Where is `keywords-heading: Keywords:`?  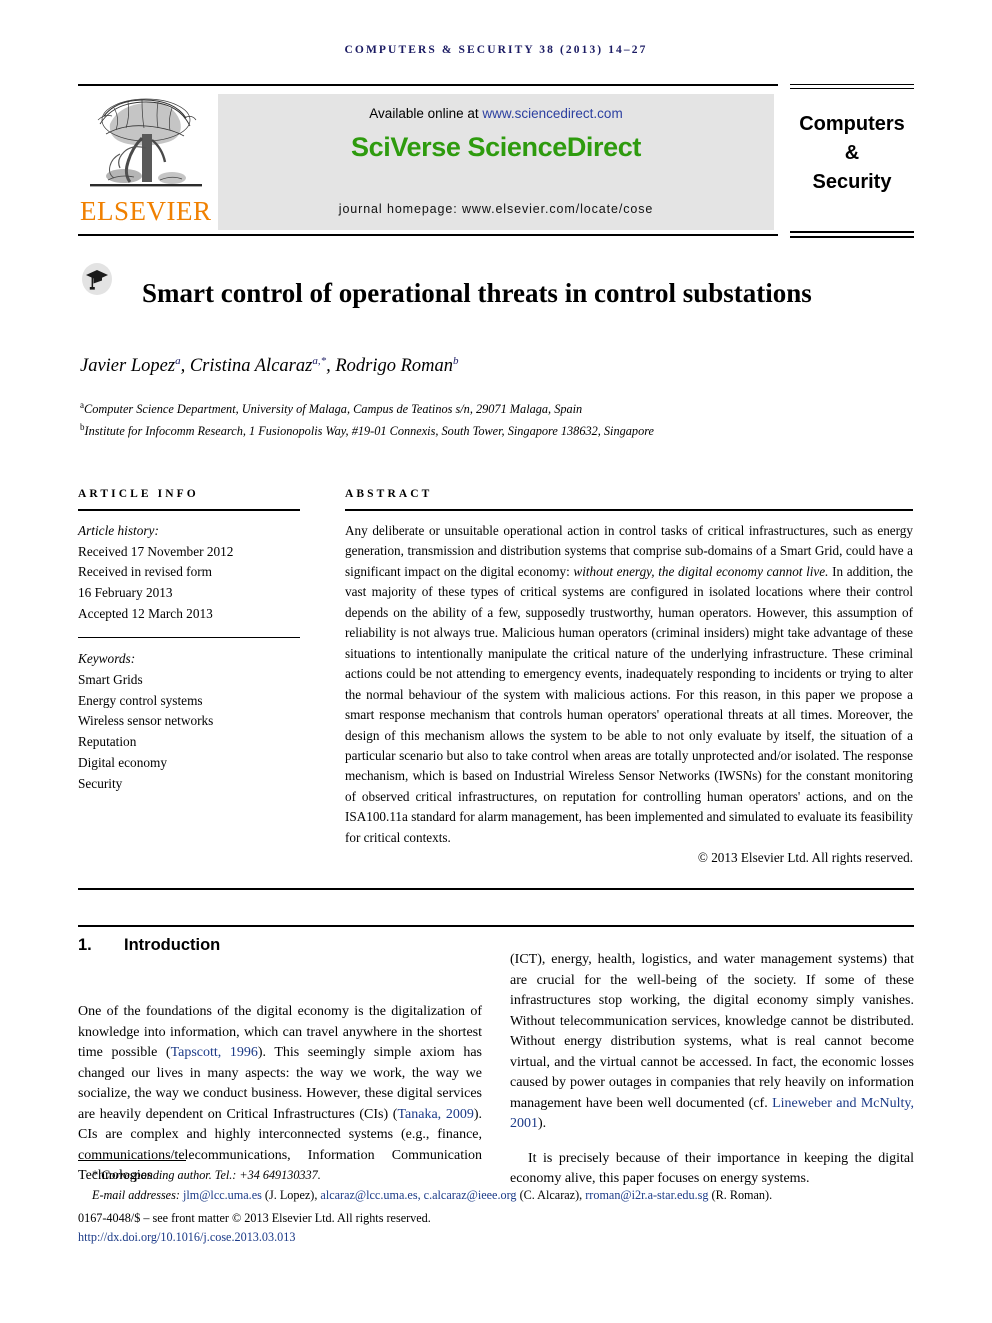
keywords-heading: Keywords: is located at coordinates (107, 659).